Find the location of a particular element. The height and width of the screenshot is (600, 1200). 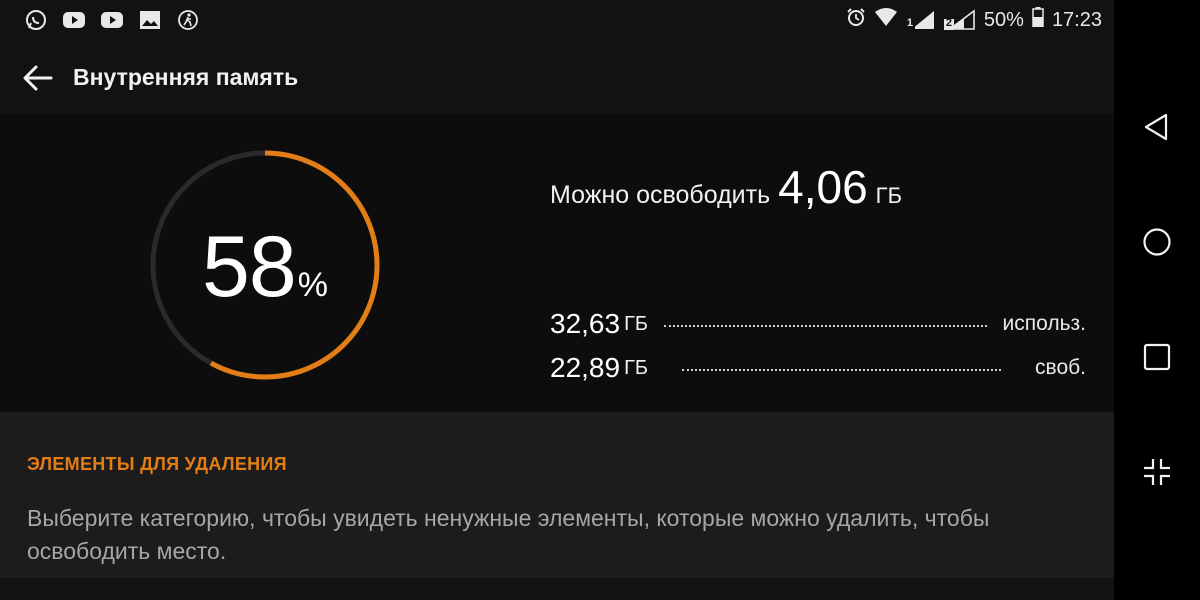

navigation-bar is located at coordinates (1157, 300).